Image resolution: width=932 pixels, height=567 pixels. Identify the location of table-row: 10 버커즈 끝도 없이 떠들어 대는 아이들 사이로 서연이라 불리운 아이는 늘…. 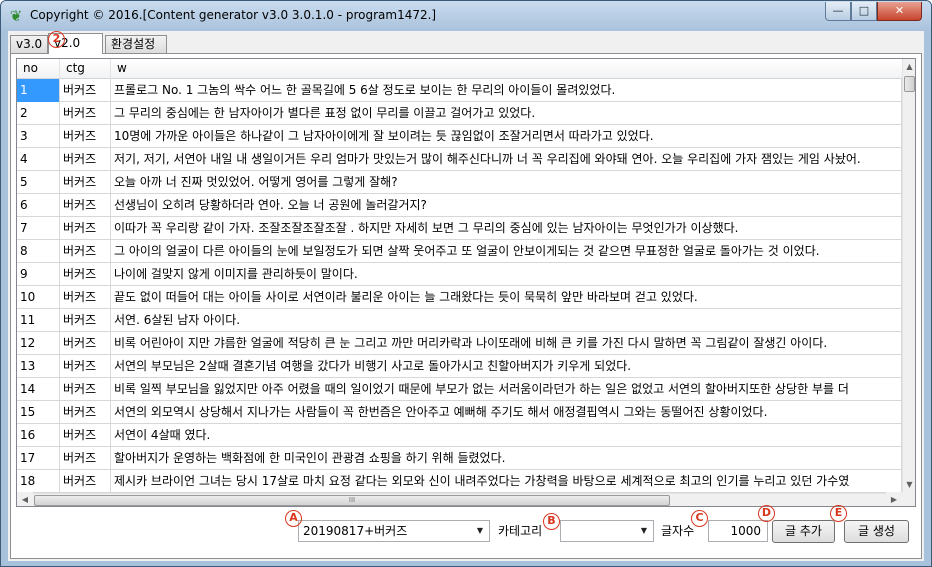
(459, 297).